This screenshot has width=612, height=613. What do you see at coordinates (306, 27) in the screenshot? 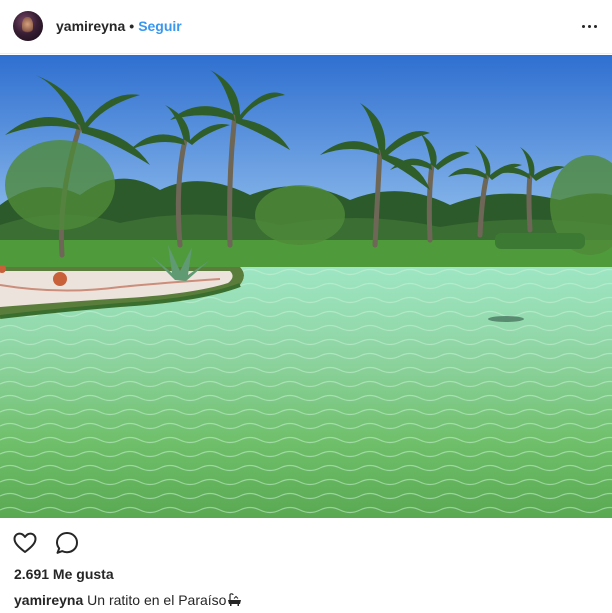
I see `post-header: yamireyna • Seguir` at bounding box center [306, 27].